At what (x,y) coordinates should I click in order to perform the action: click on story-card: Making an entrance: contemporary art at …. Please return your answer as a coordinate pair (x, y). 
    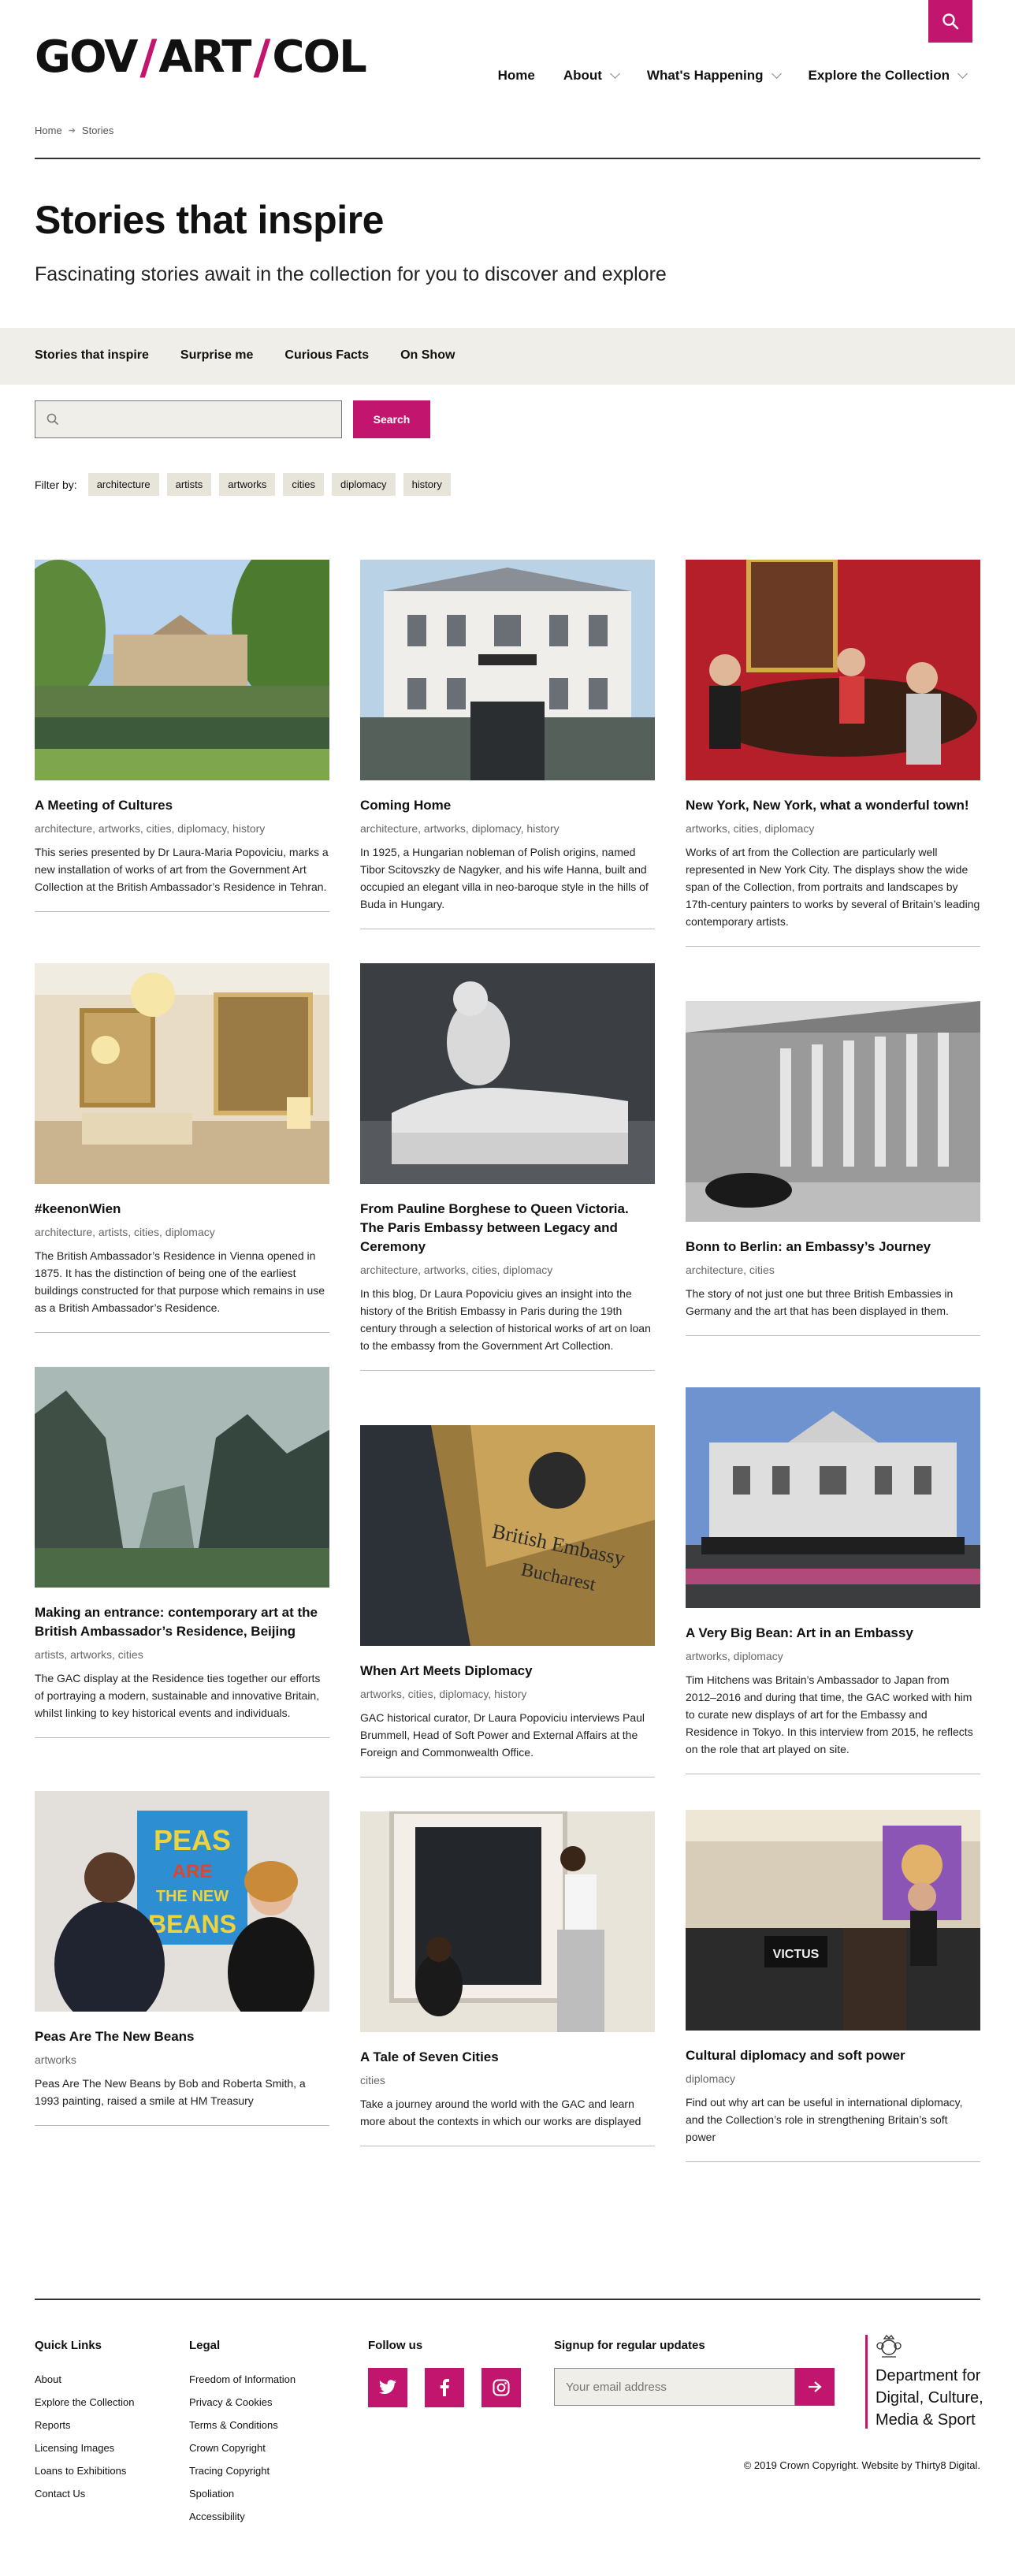
    Looking at the image, I should click on (182, 1552).